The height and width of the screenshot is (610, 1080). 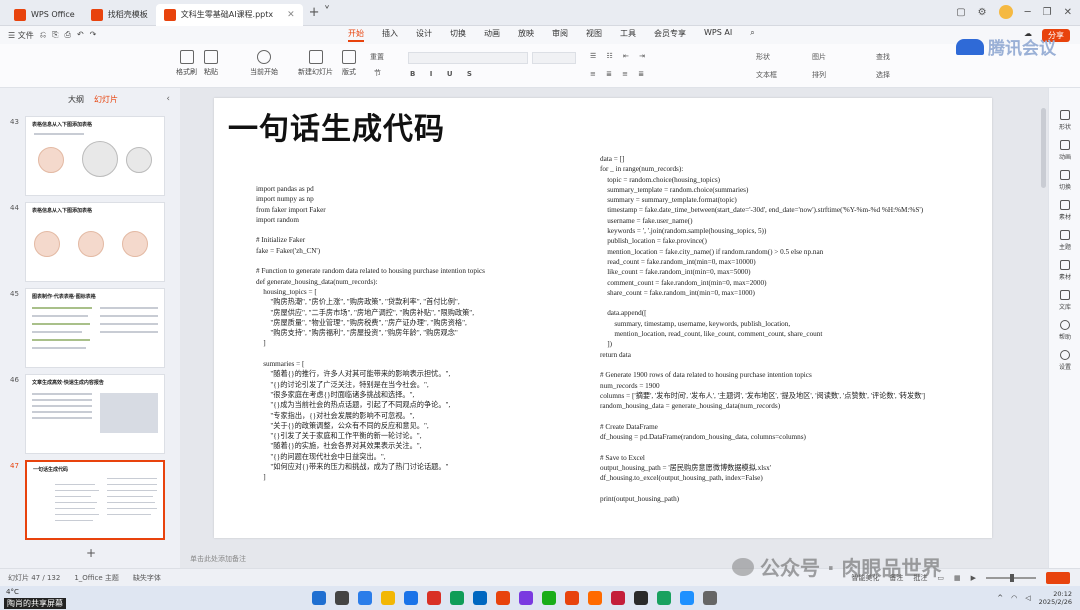 What do you see at coordinates (1064, 360) in the screenshot?
I see `sidebar-item-settings: 设置` at bounding box center [1064, 360].